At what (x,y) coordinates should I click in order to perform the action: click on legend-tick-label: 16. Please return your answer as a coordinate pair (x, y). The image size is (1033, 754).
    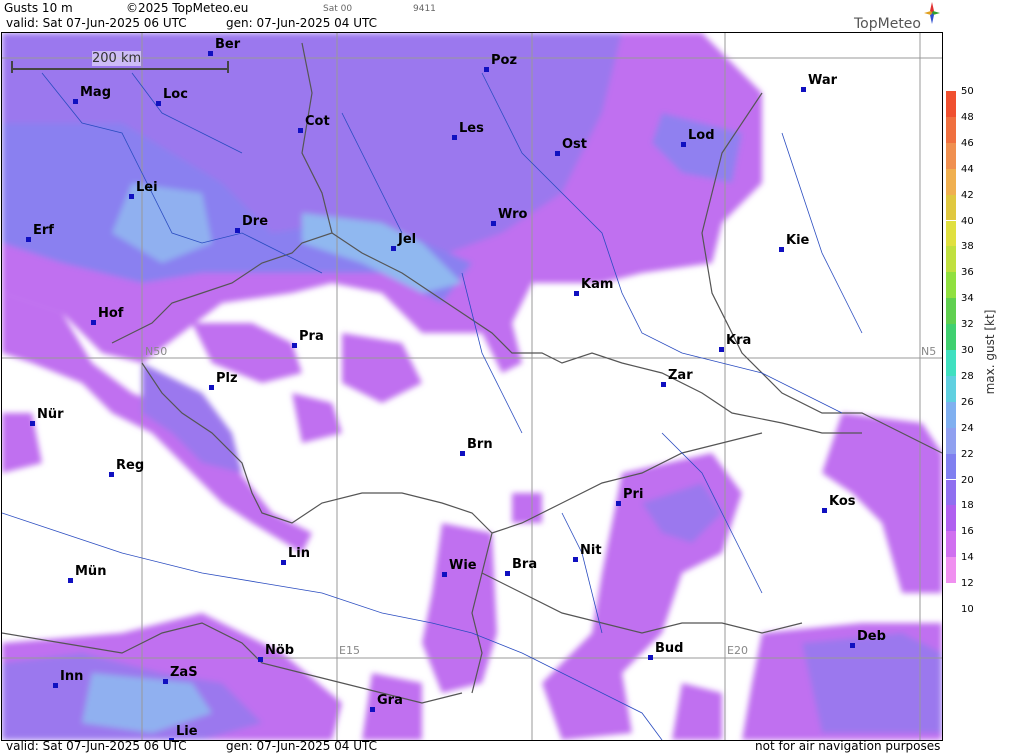
    Looking at the image, I should click on (967, 532).